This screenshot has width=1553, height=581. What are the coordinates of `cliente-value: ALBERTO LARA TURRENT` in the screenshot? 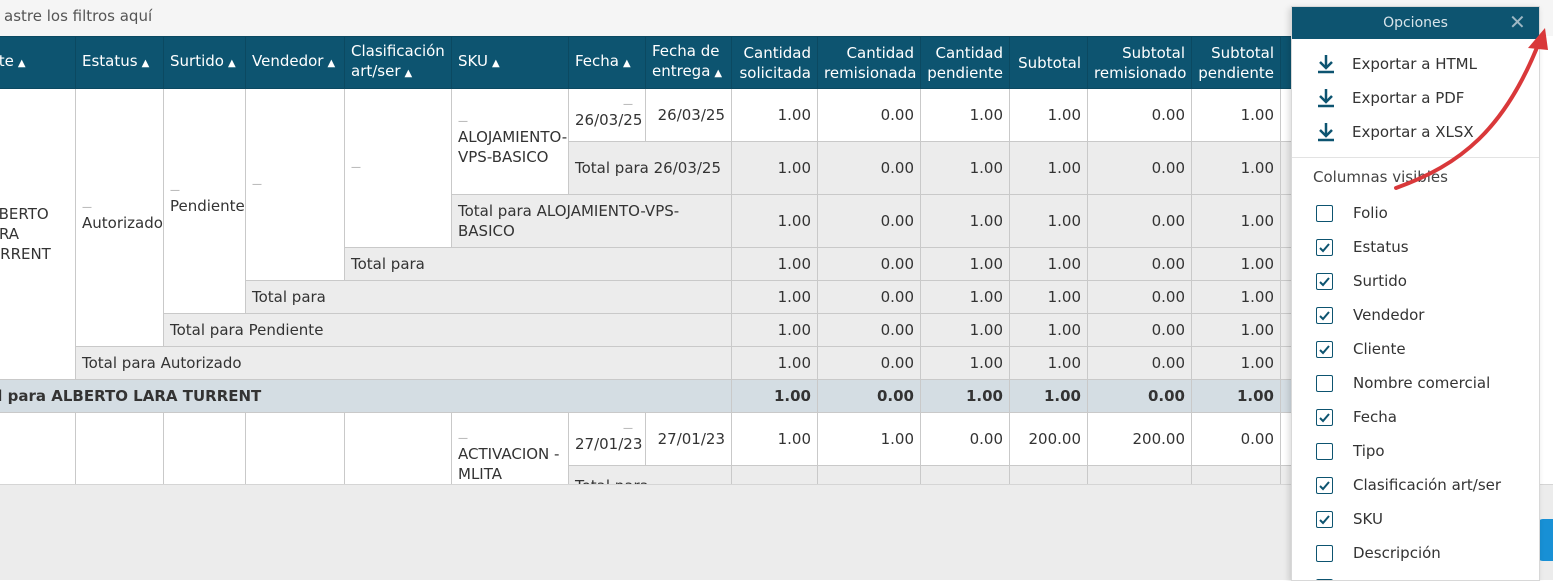 It's located at (25, 234).